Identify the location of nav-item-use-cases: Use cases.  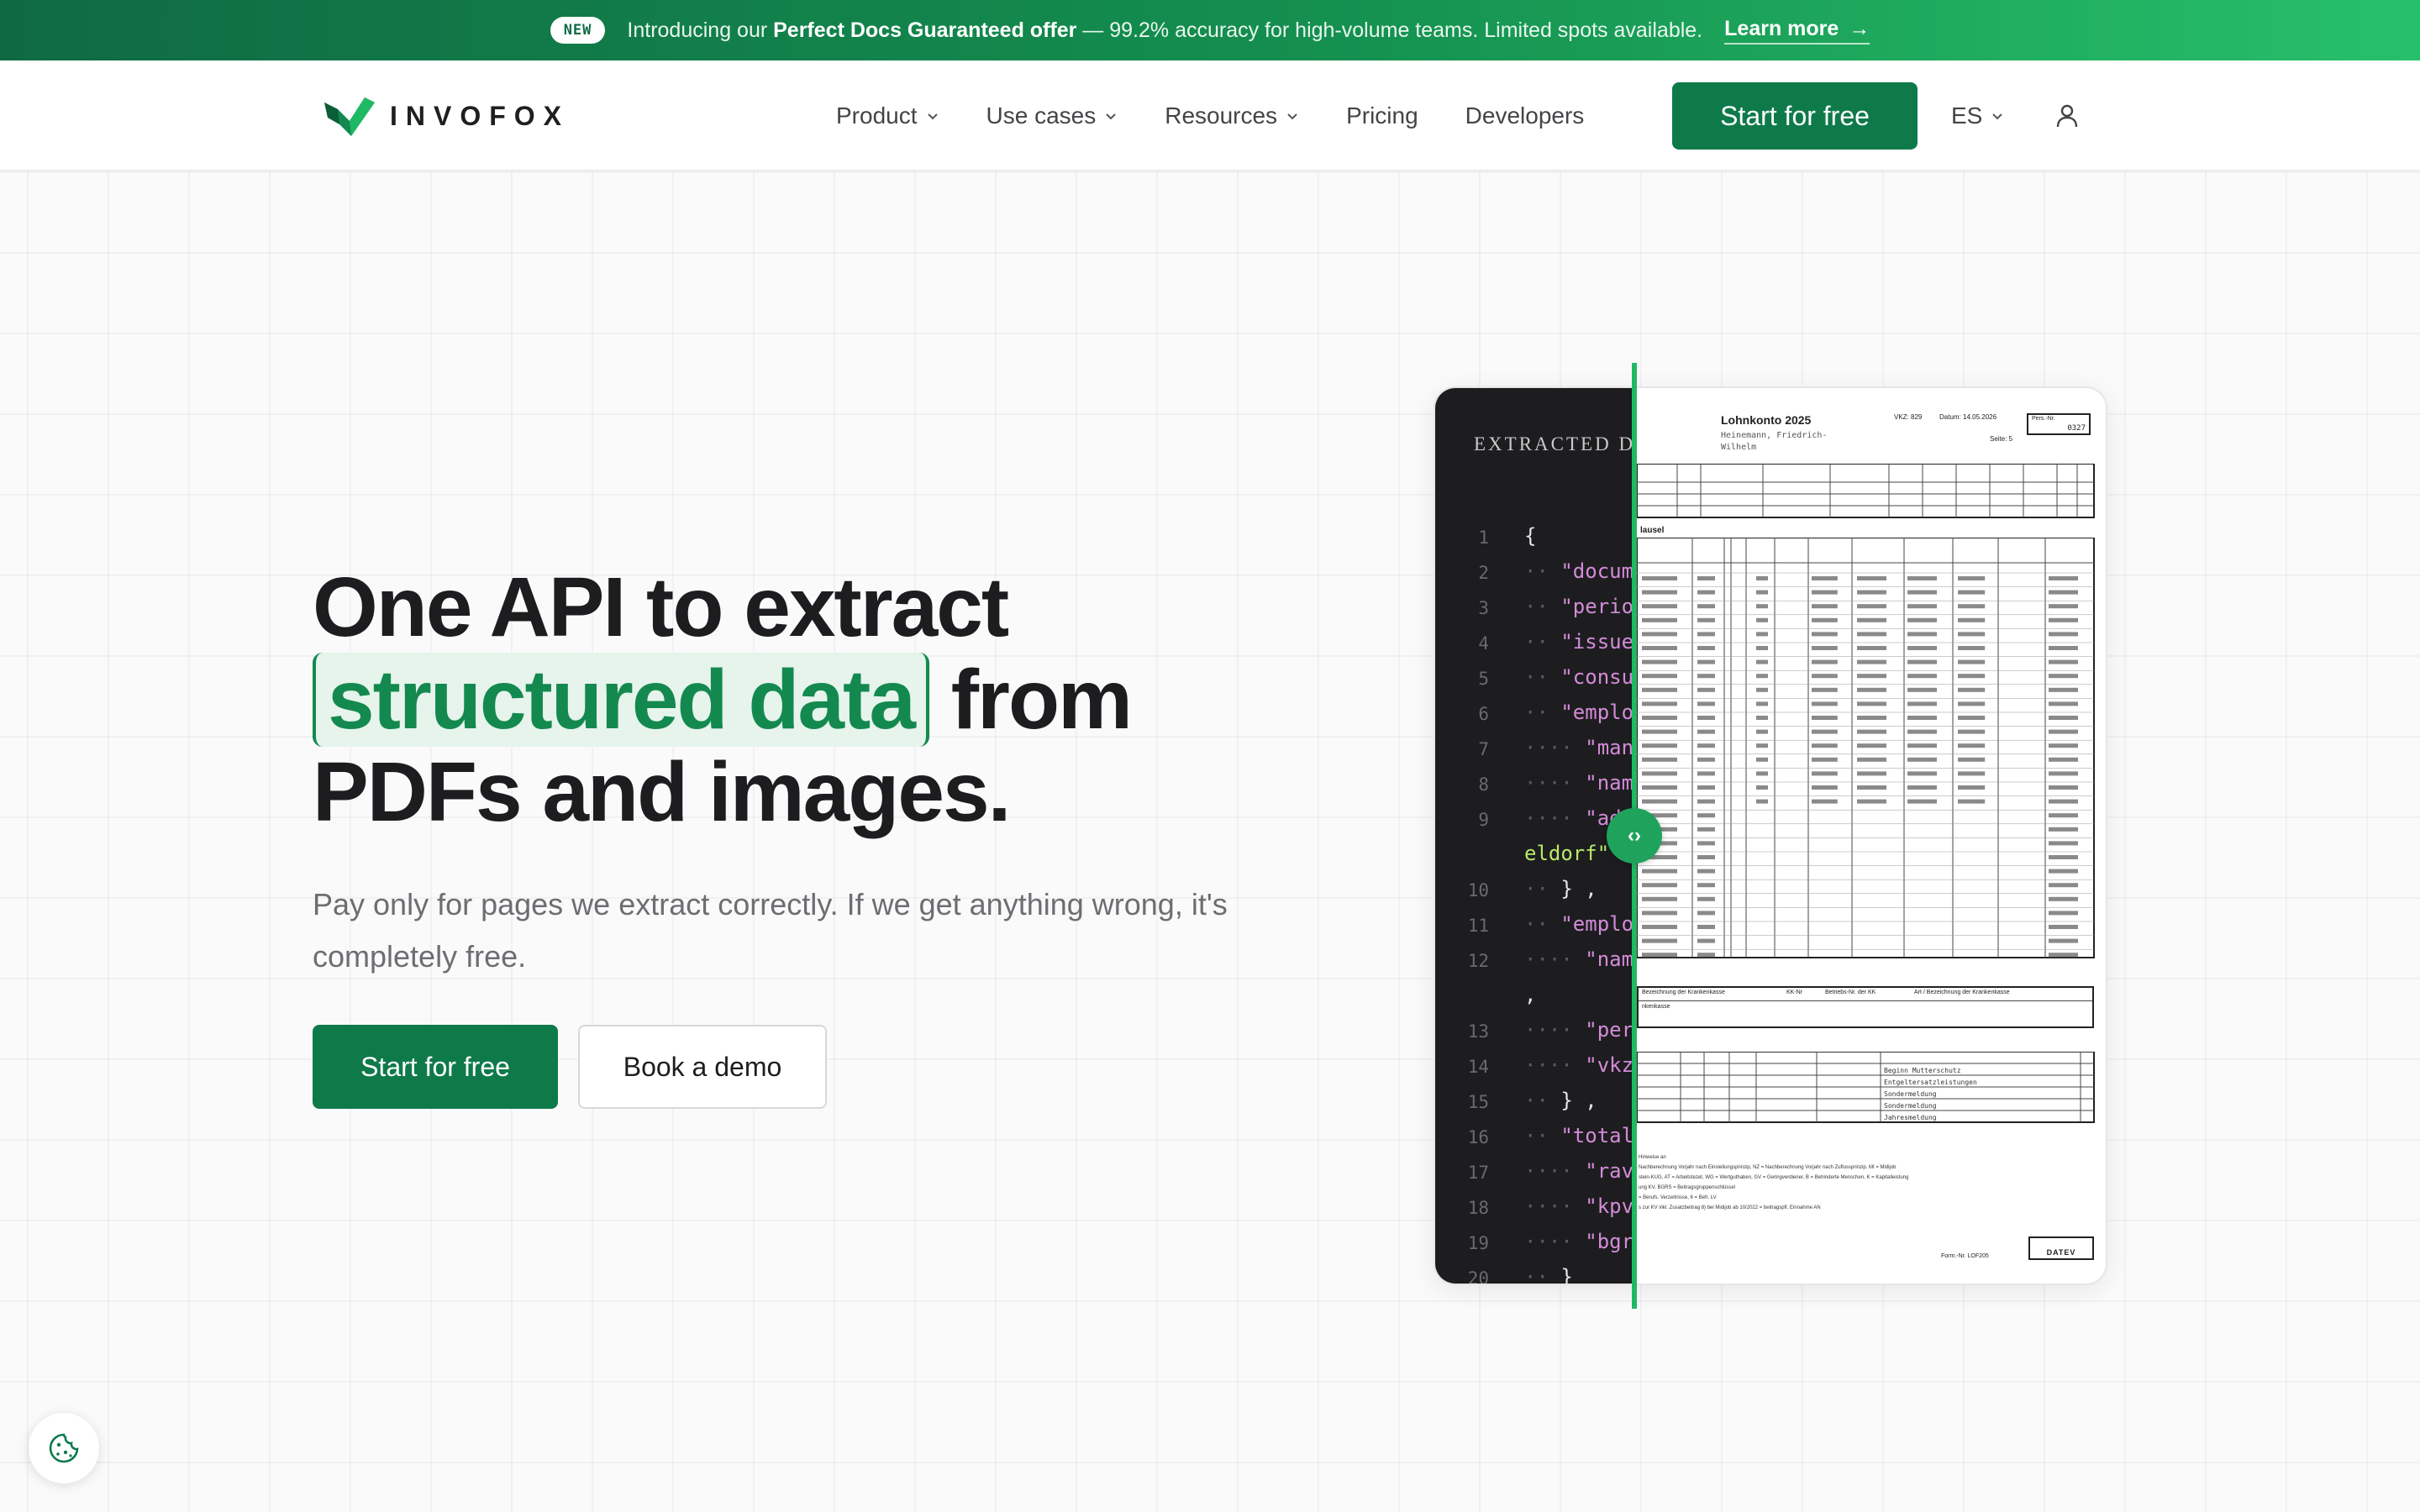
(1052, 115).